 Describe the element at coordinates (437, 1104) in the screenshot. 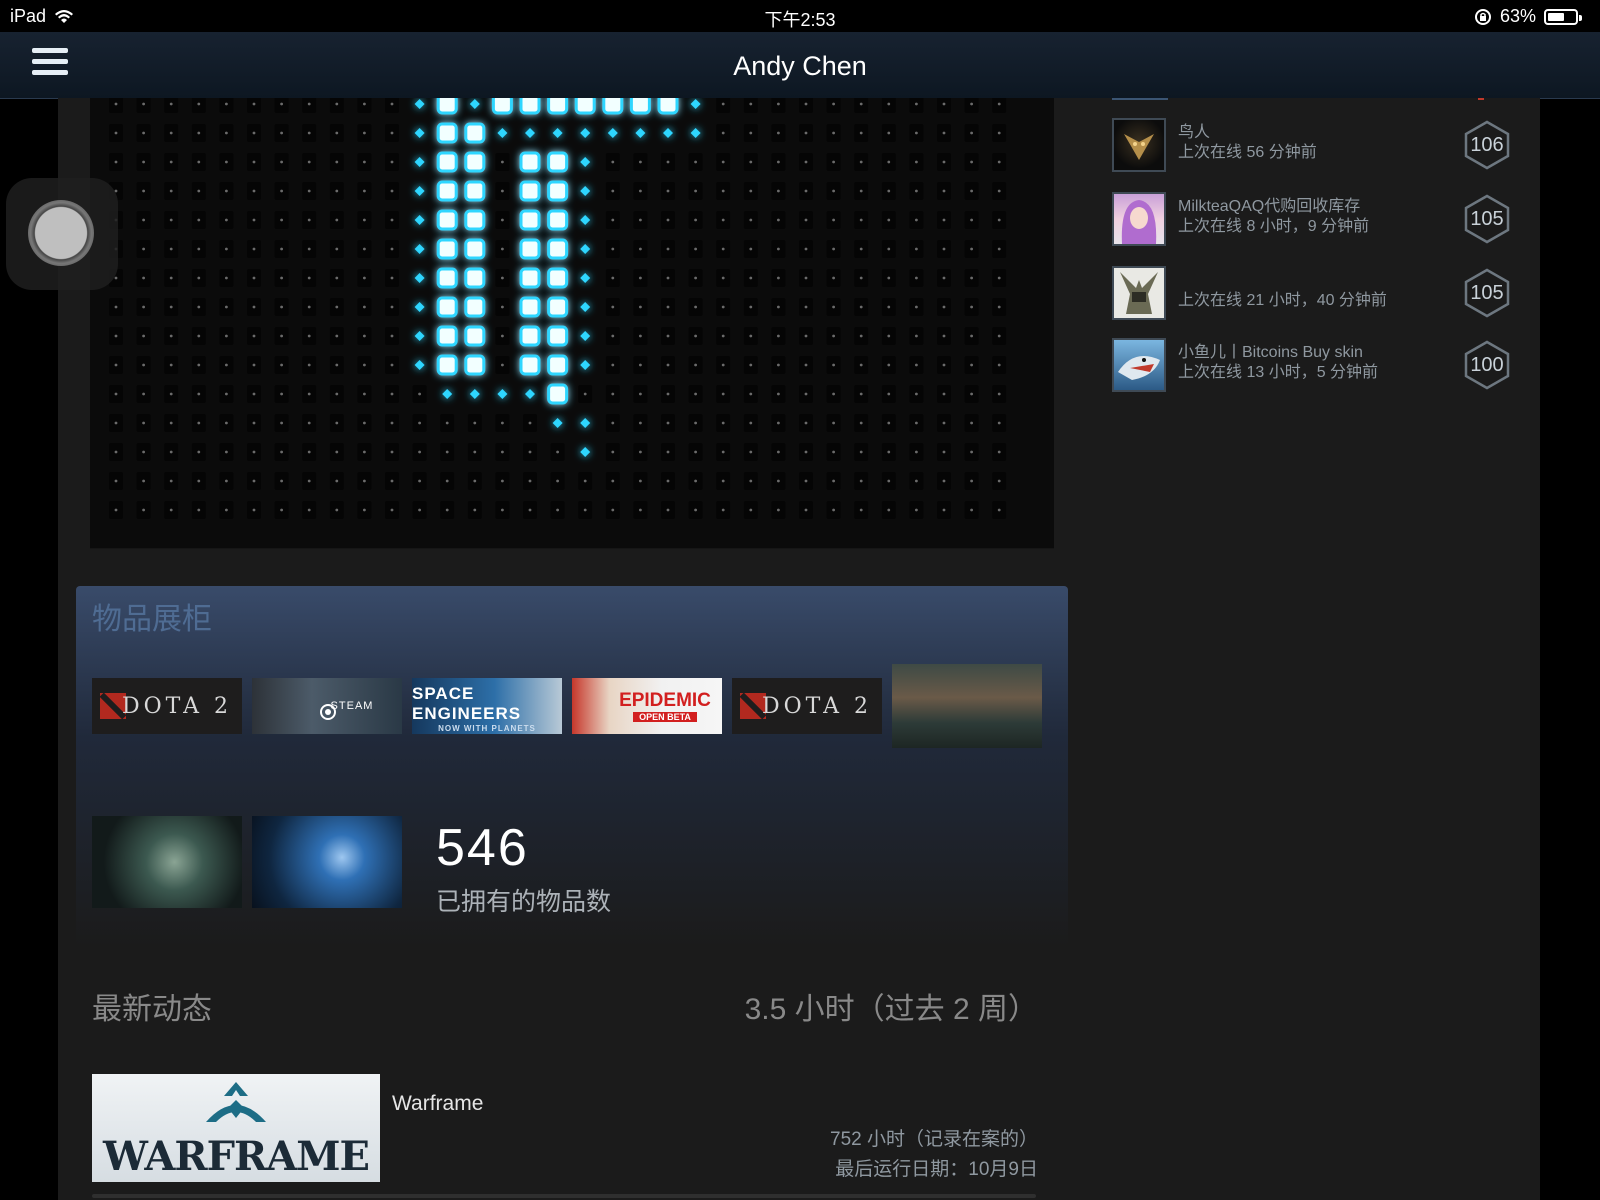

I see `game-name-link: Warframe` at that location.